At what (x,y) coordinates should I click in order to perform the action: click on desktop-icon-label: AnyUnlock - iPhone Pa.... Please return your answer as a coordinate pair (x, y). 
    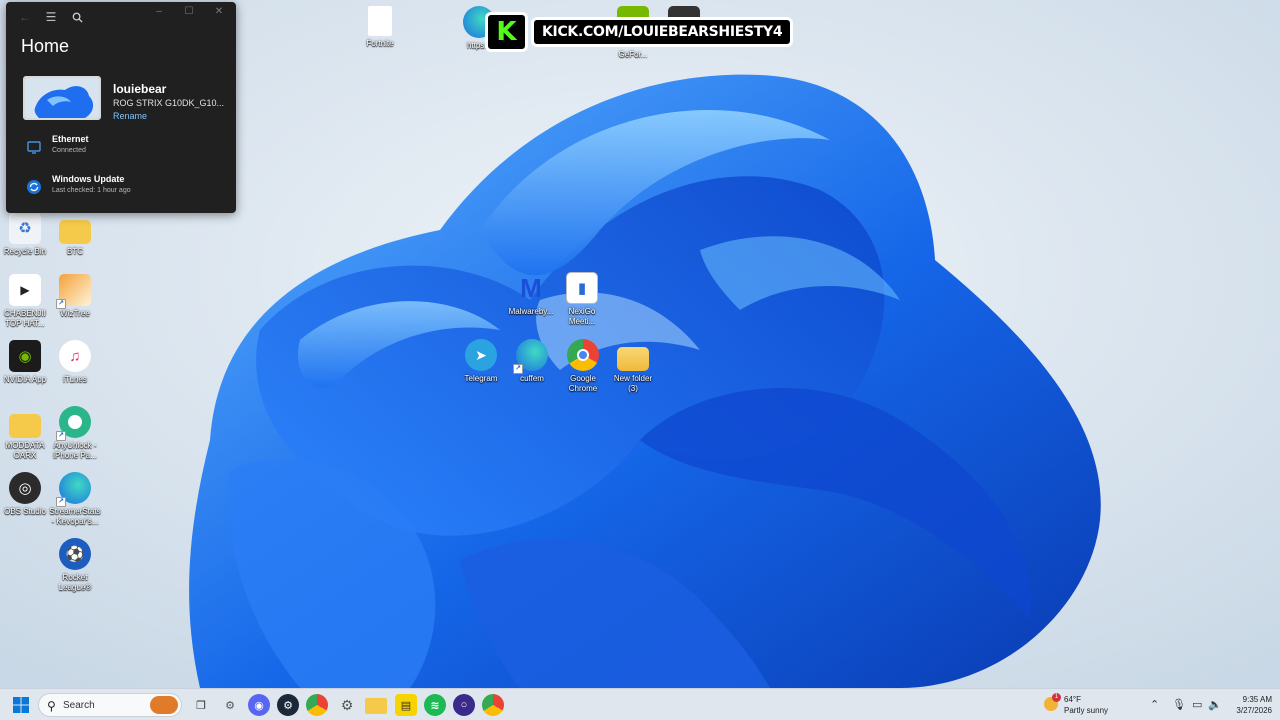
    Looking at the image, I should click on (75, 450).